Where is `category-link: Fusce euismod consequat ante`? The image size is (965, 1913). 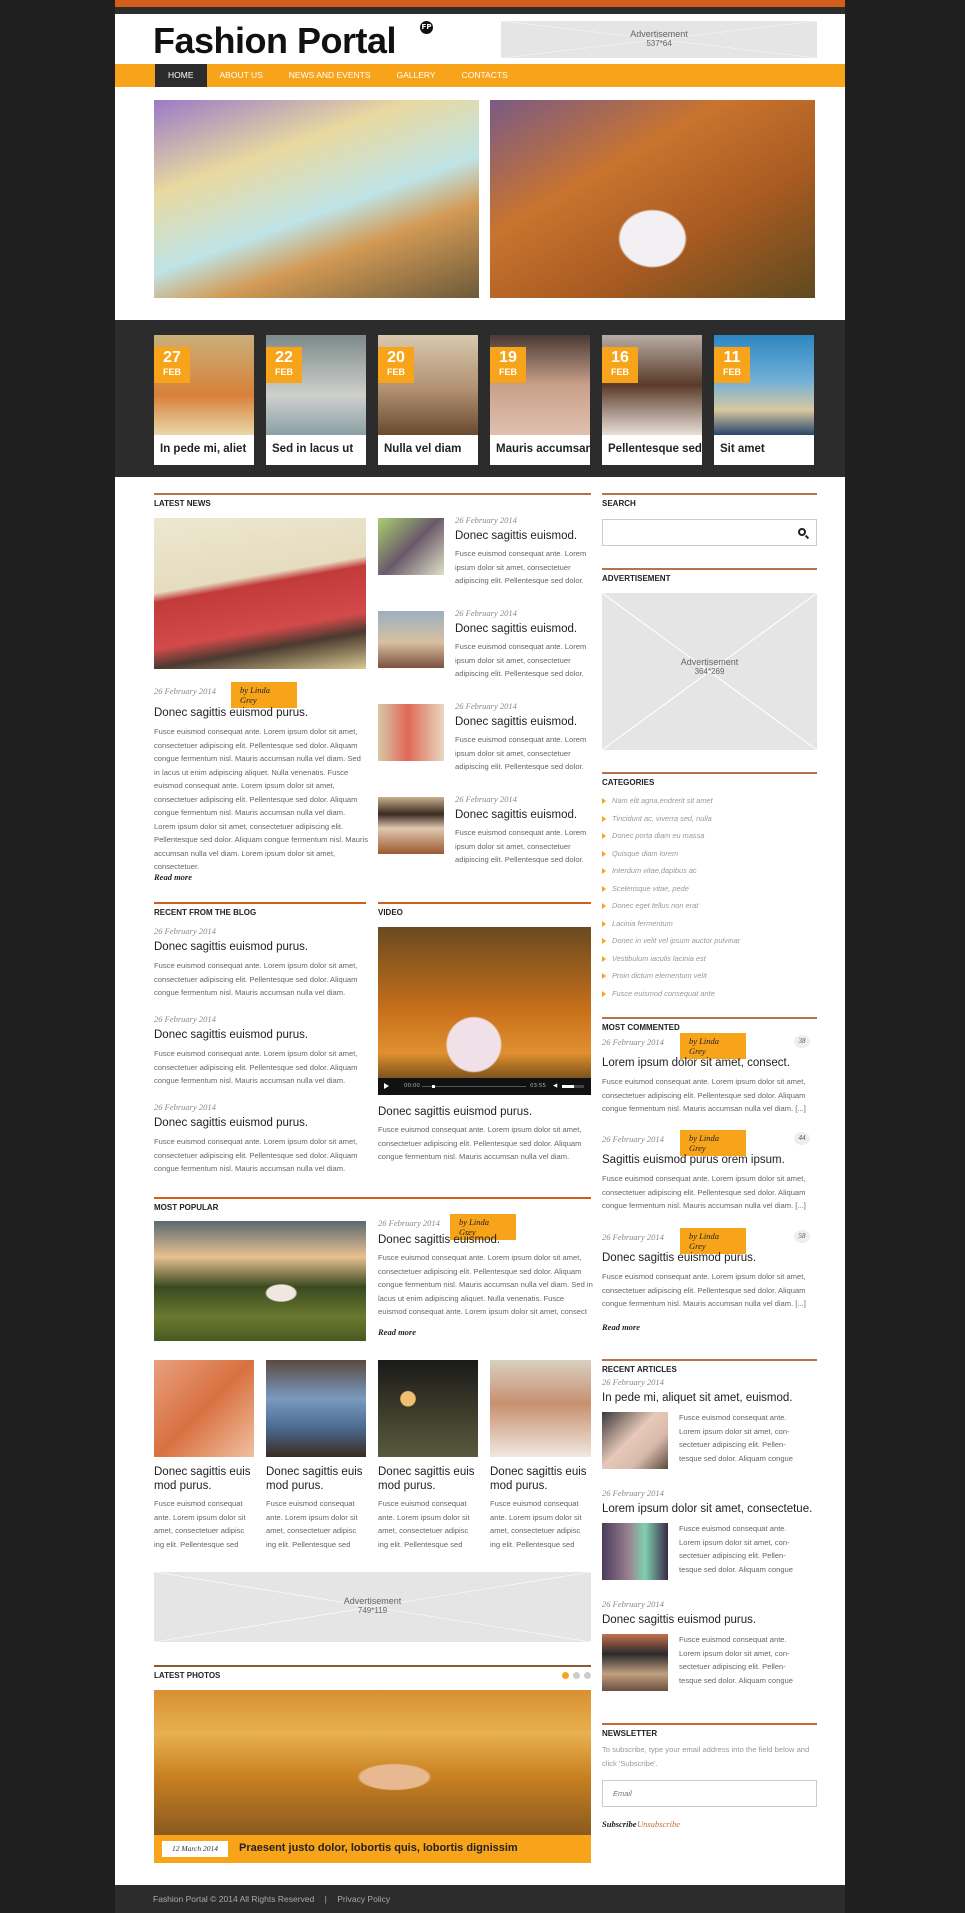 category-link: Fusce euismod consequat ante is located at coordinates (709, 994).